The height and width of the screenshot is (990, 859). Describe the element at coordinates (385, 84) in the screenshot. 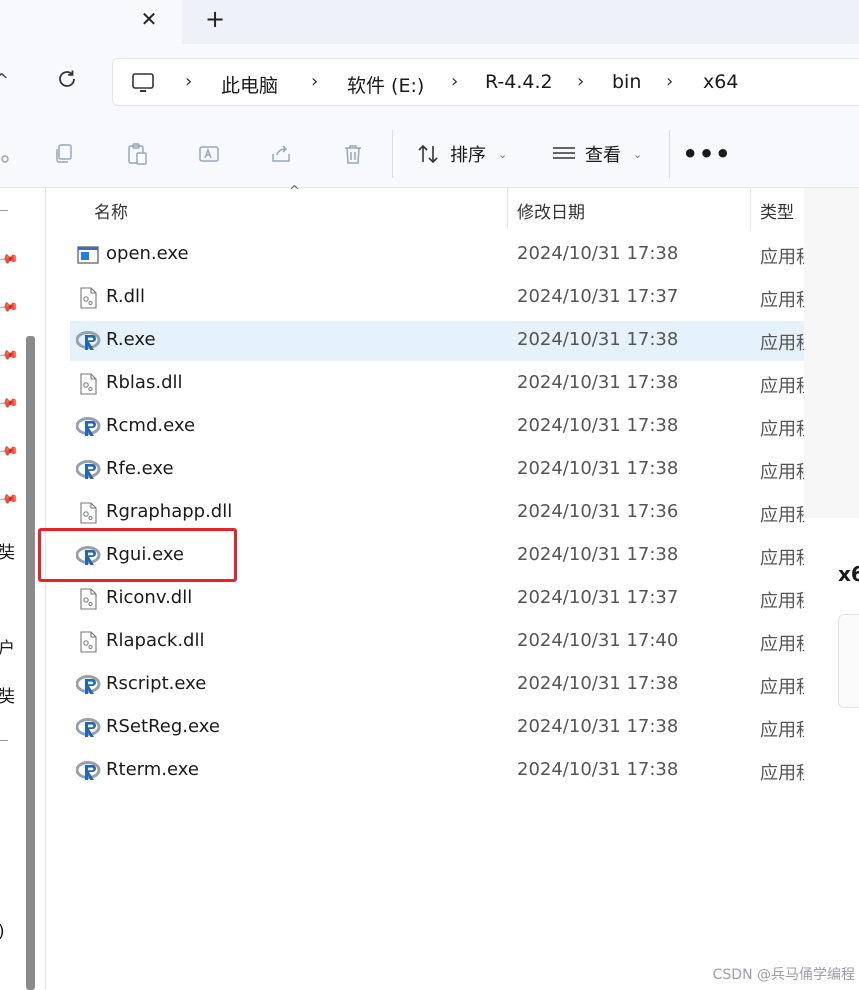

I see `breadcrumb-drive-e: 软件 (E:)` at that location.